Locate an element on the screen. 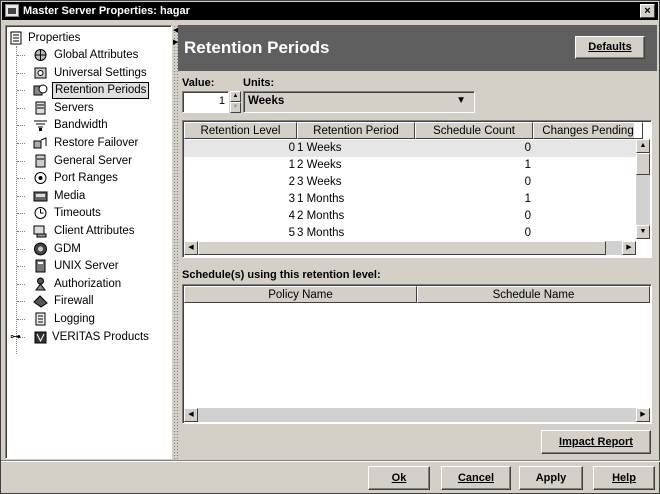 The height and width of the screenshot is (494, 660). apply-label: Apply is located at coordinates (551, 478).